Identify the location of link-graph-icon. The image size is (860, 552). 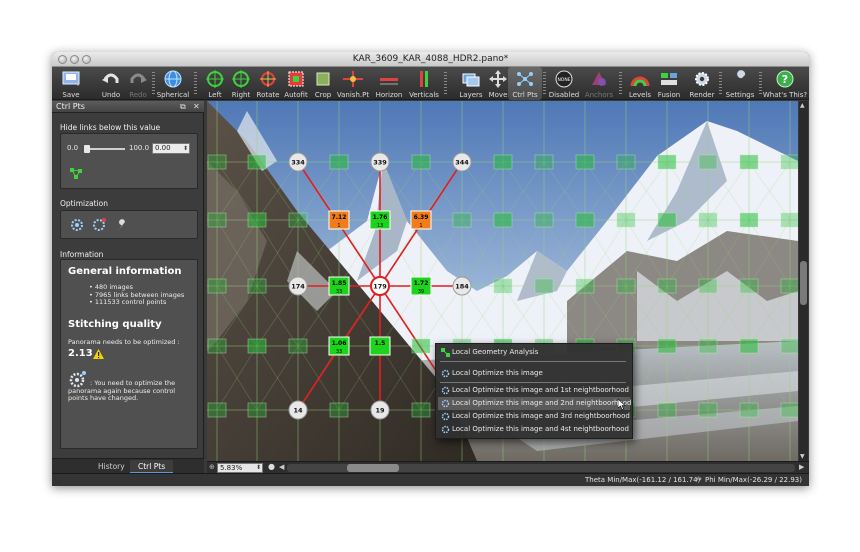
(76, 174).